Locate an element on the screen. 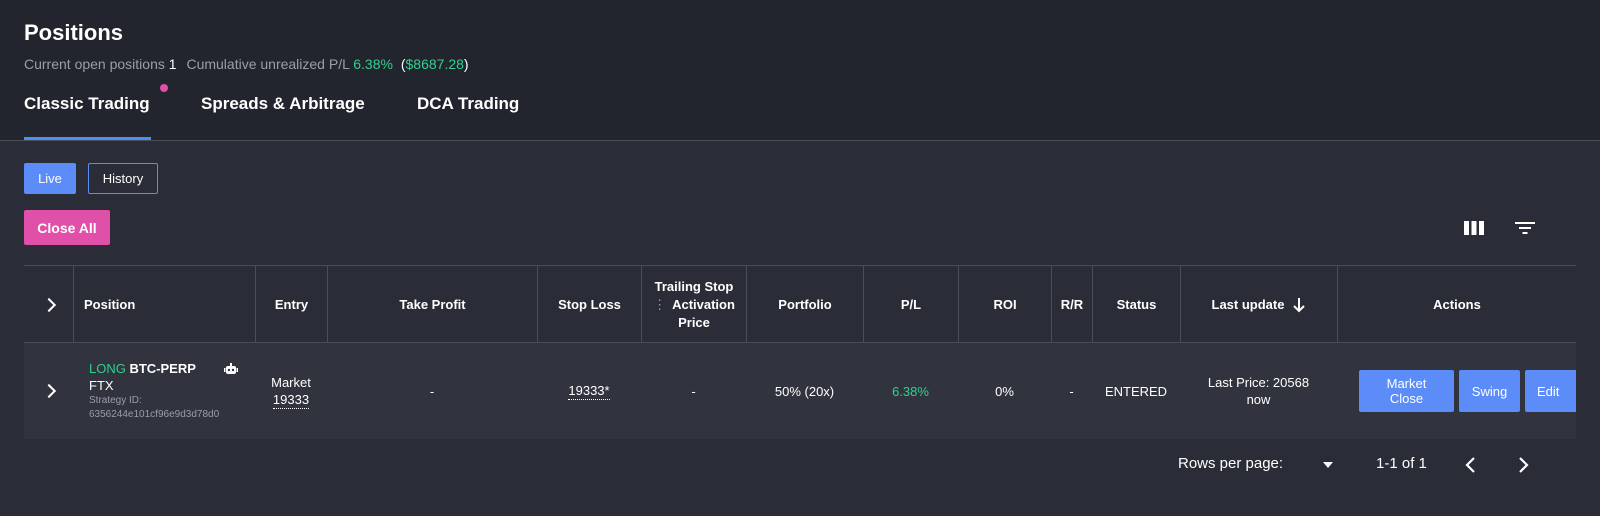  position-pair: LONG BTC-PERP is located at coordinates (142, 368).